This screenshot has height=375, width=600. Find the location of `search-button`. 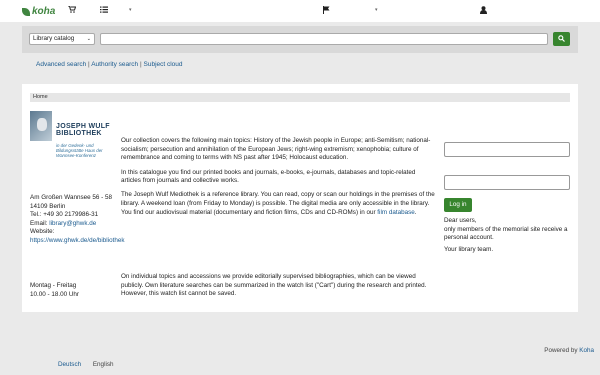

search-button is located at coordinates (561, 39).